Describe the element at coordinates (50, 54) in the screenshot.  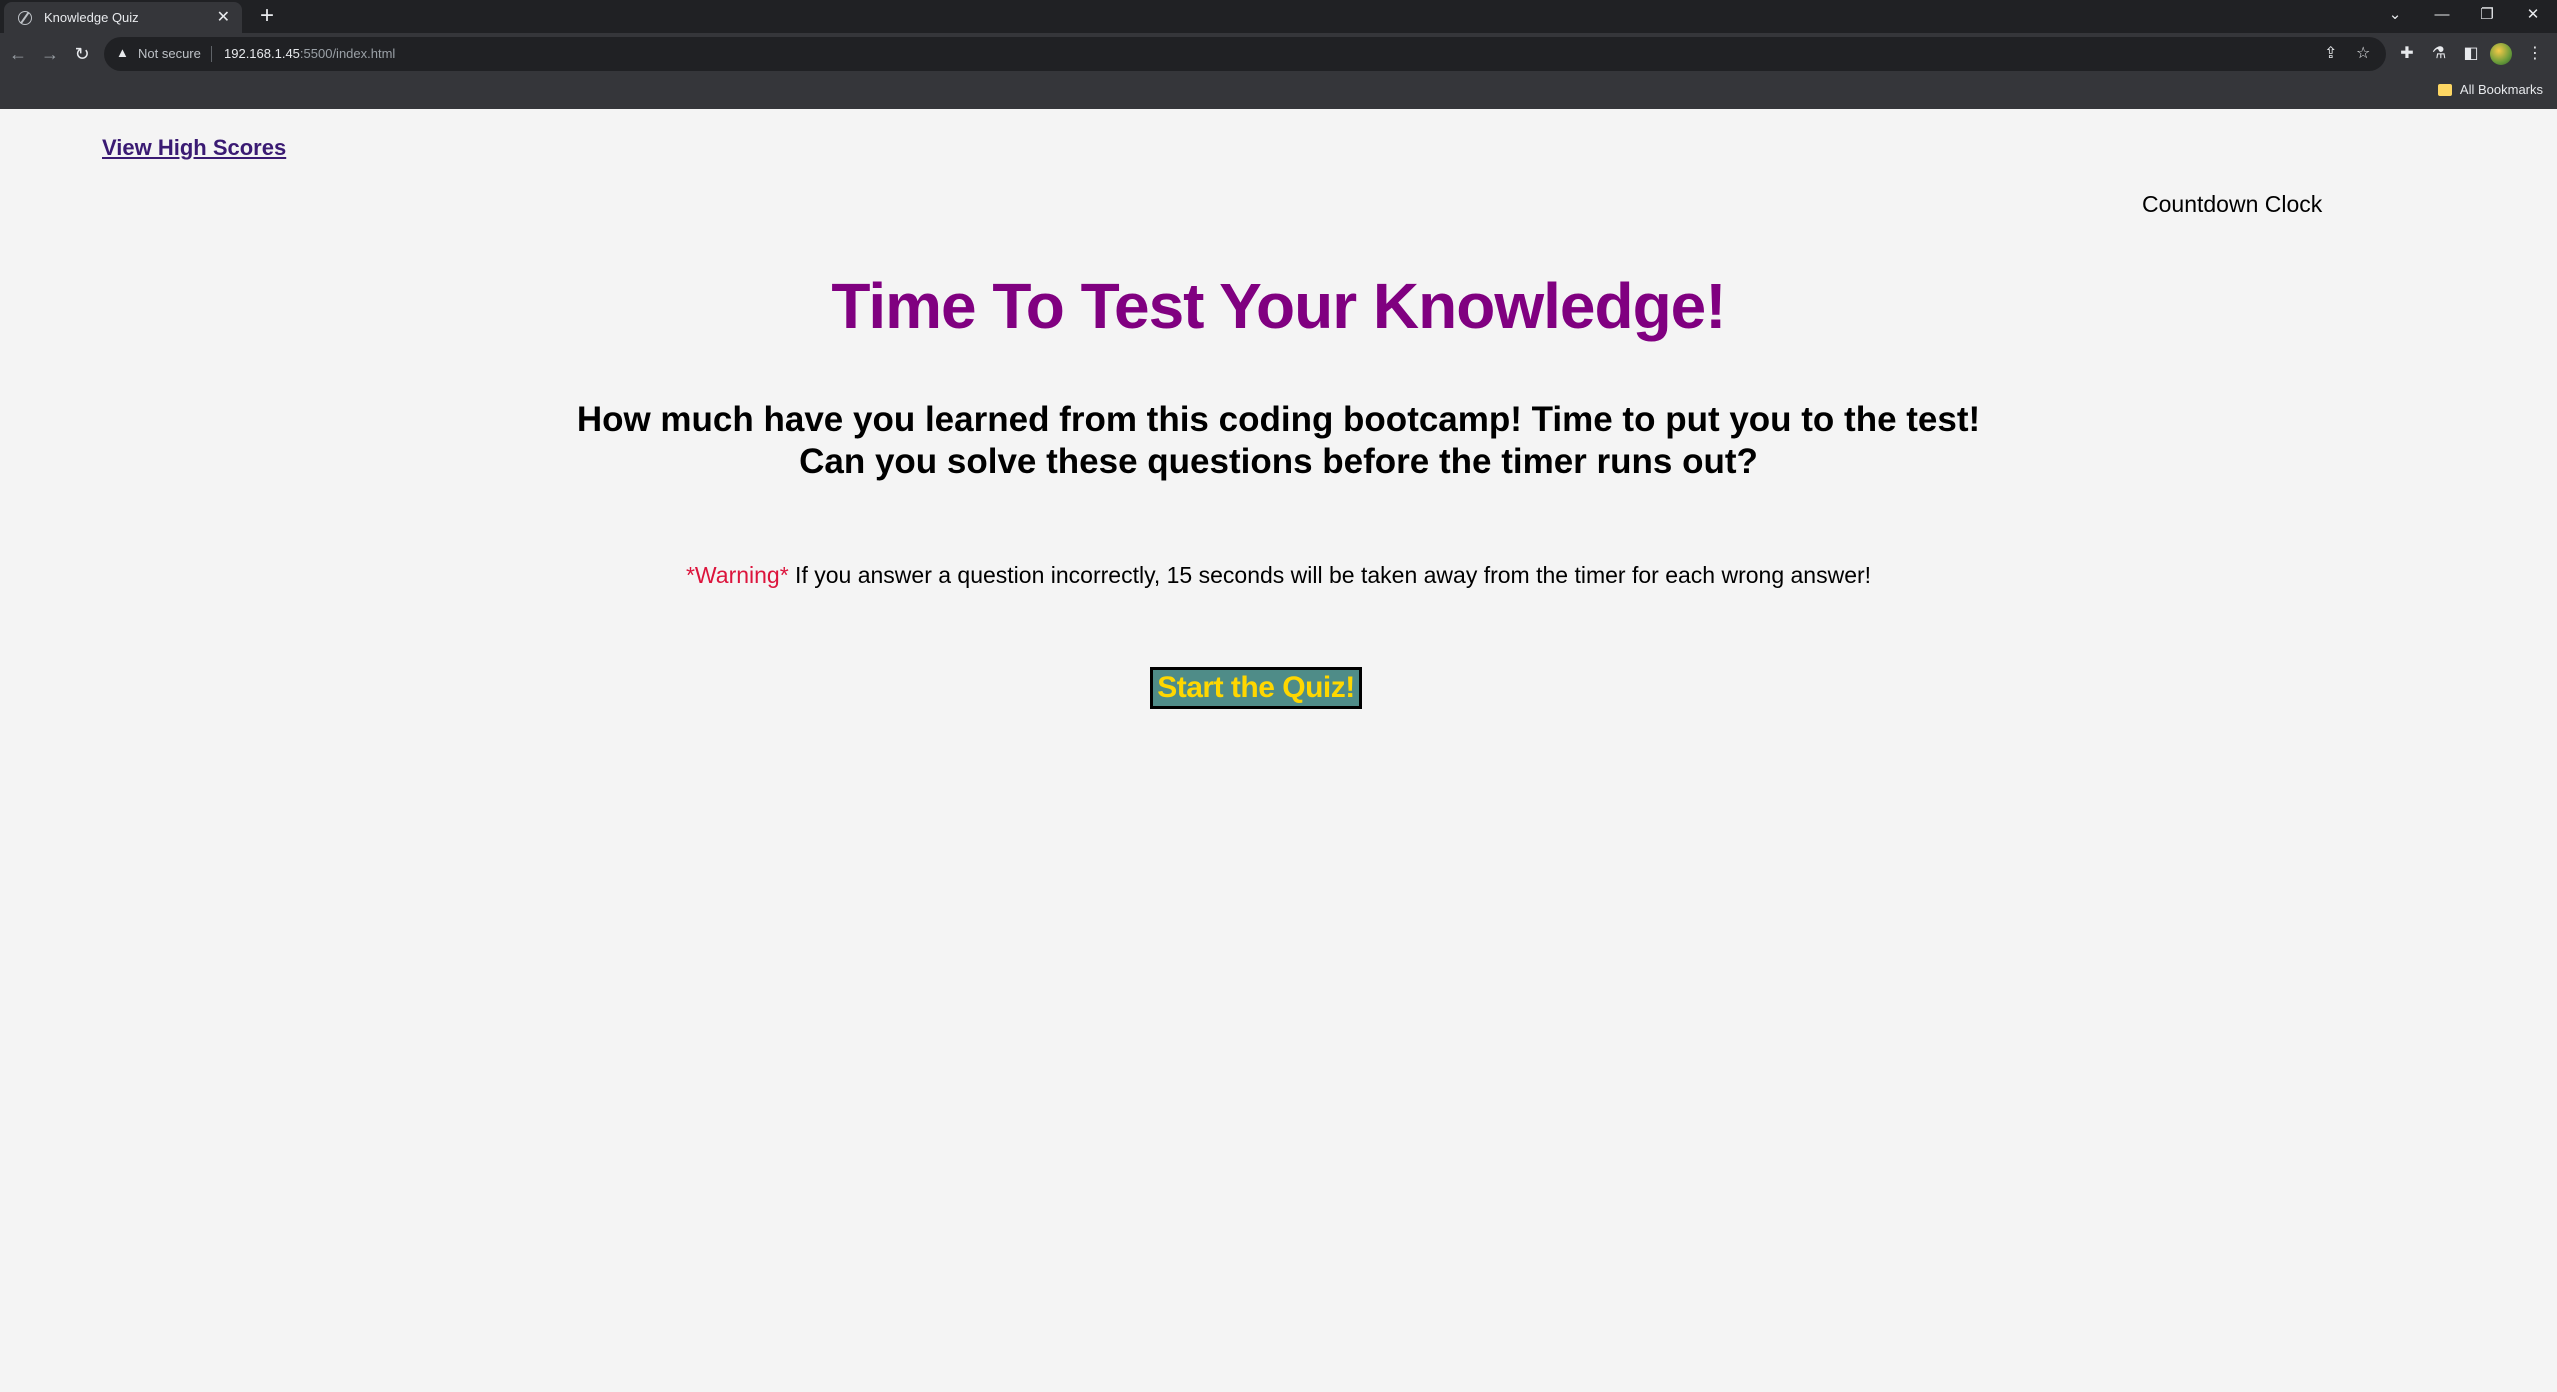
I see `forward-arrow-icon: →` at that location.